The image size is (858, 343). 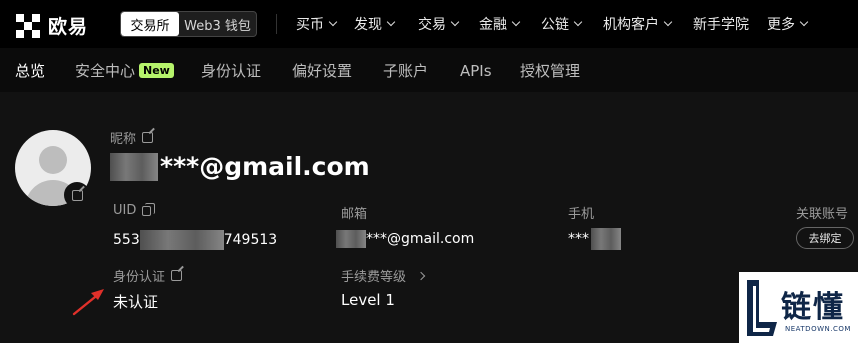 I want to click on tab-apis: APIs, so click(x=490, y=70).